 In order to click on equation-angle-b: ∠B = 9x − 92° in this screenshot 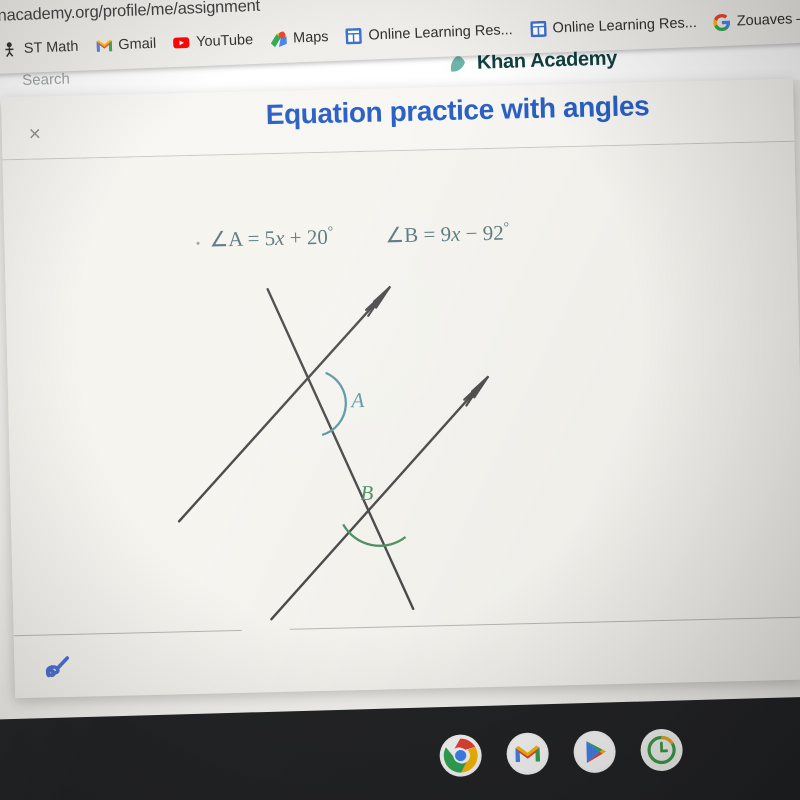, I will do `click(447, 234)`.